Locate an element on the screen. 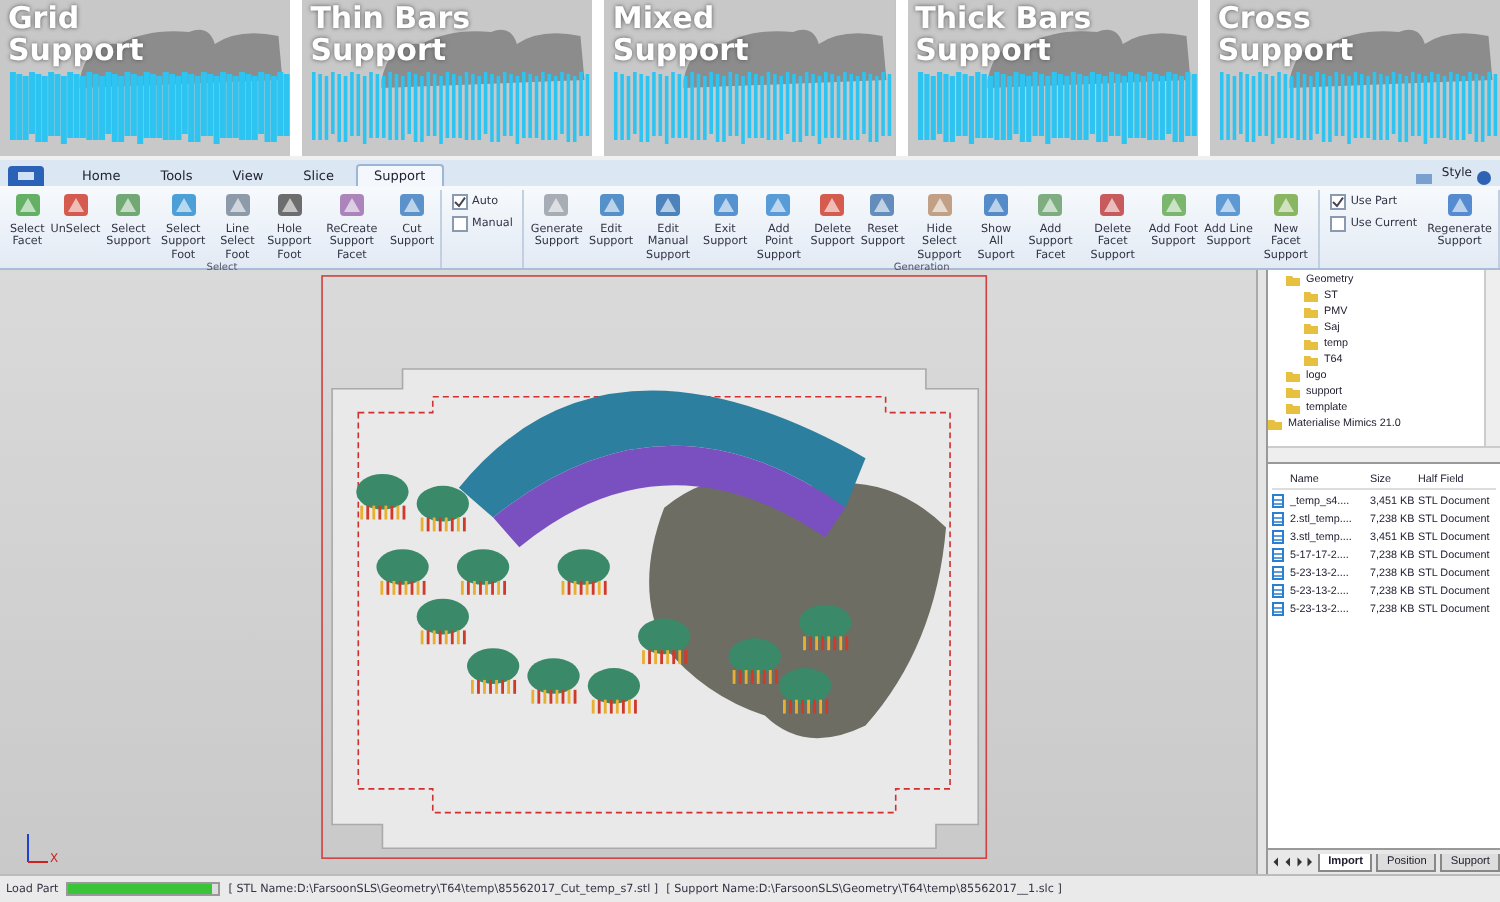 Image resolution: width=1500 pixels, height=902 pixels. app-icon is located at coordinates (26, 176).